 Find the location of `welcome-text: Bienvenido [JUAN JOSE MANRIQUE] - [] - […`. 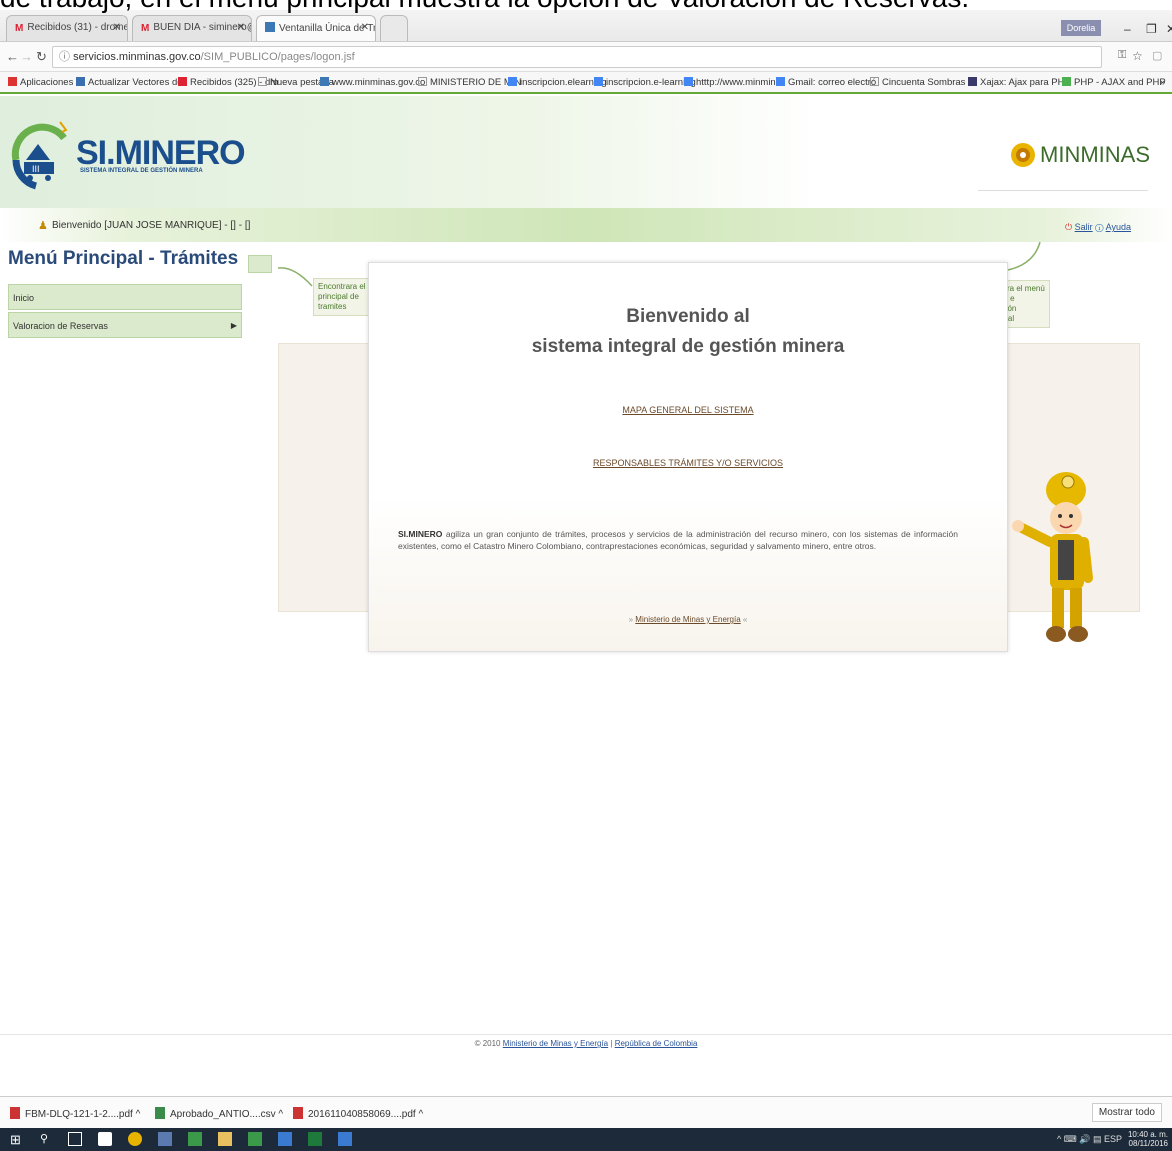

welcome-text: Bienvenido [JUAN JOSE MANRIQUE] - [] - [… is located at coordinates (151, 225).